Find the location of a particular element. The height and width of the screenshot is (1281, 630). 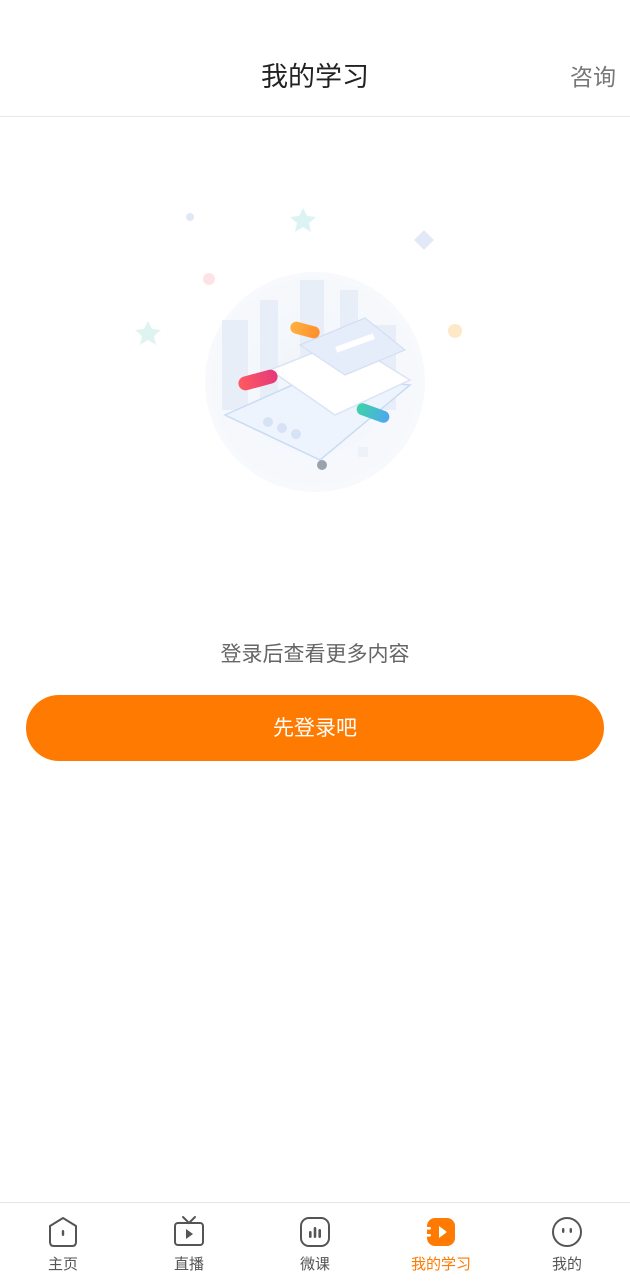

tab-my-learning: 我的学习 is located at coordinates (441, 1242).